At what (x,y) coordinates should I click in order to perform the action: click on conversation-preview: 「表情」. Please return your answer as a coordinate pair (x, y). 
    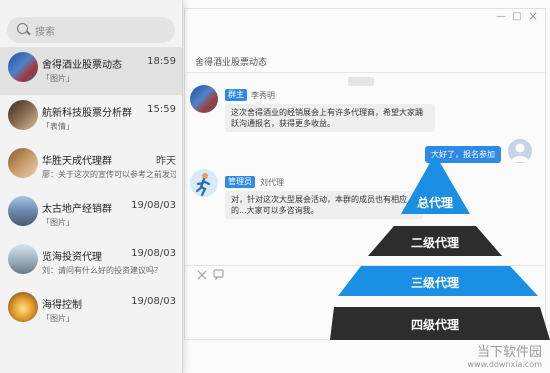
    Looking at the image, I should click on (58, 126).